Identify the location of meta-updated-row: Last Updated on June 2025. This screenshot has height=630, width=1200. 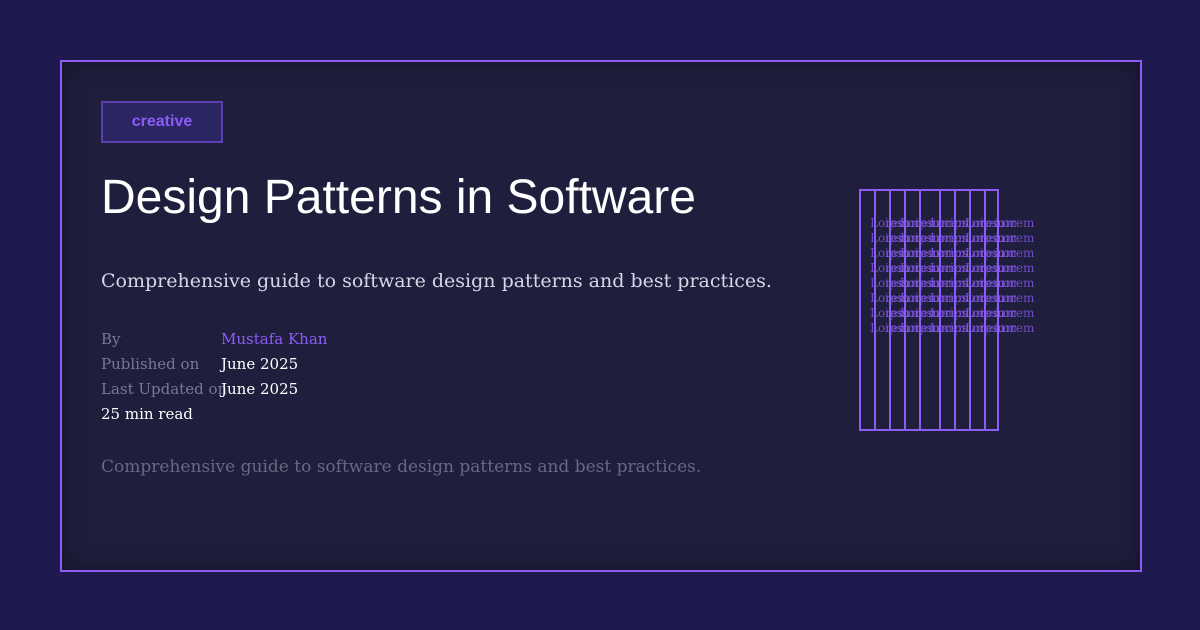
(214, 389).